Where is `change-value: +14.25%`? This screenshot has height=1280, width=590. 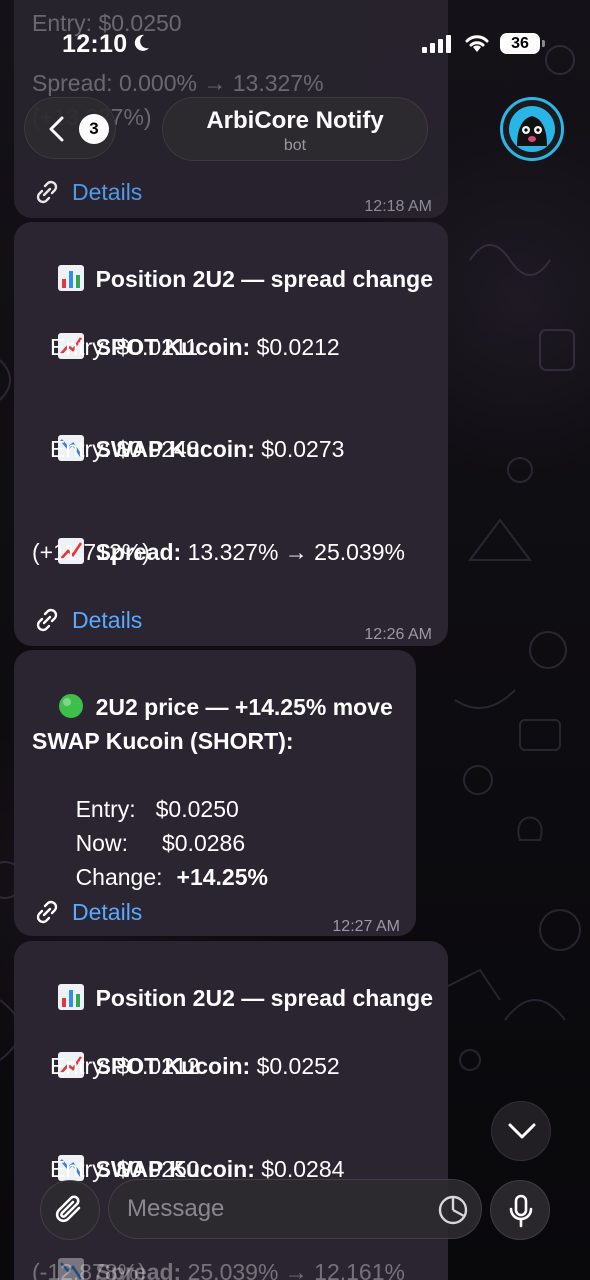 change-value: +14.25% is located at coordinates (222, 877).